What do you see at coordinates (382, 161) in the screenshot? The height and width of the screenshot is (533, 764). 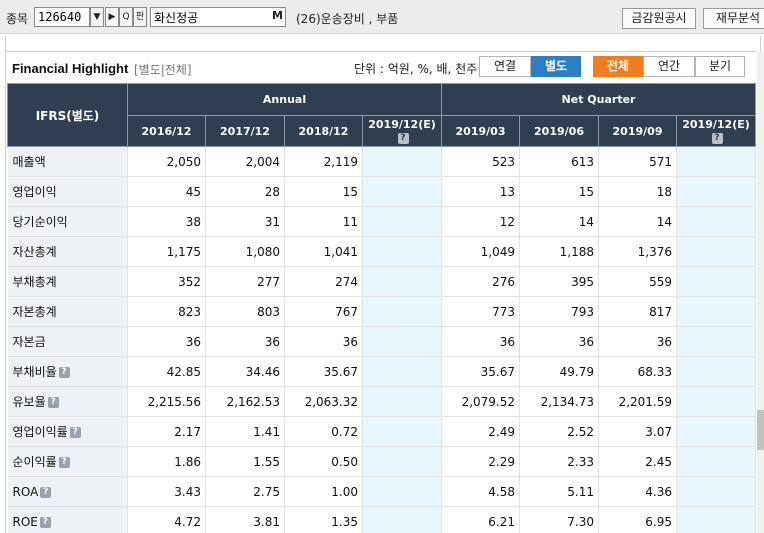 I see `table-row: 매출액 2,050 2,004 2,119 523 613 571` at bounding box center [382, 161].